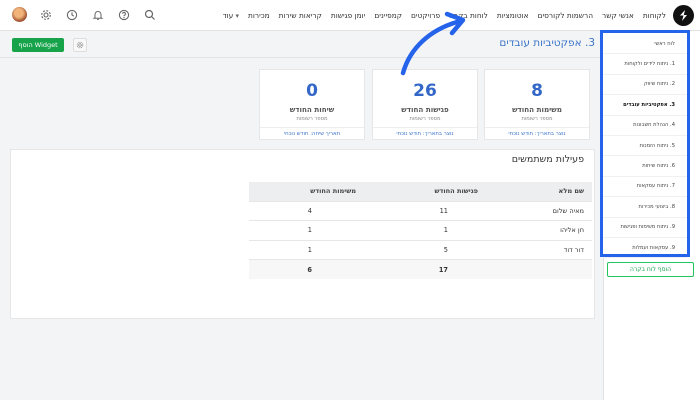 This screenshot has height=400, width=700. Describe the element at coordinates (539, 269) in the screenshot. I see `cell-total-label` at that location.